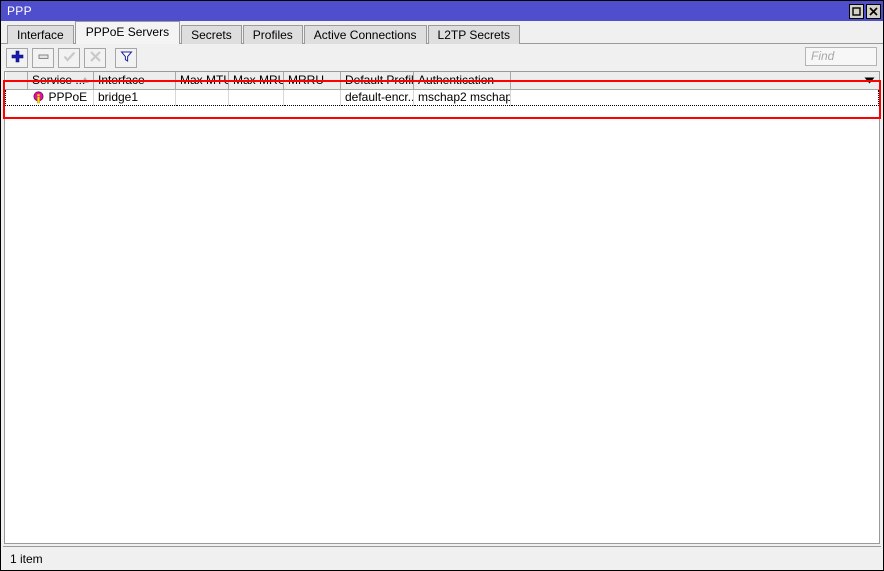 The image size is (884, 571). I want to click on cell-text-service: PPPoE, so click(68, 97).